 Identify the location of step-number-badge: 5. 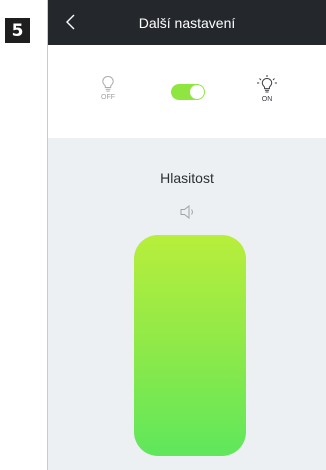
(17, 30).